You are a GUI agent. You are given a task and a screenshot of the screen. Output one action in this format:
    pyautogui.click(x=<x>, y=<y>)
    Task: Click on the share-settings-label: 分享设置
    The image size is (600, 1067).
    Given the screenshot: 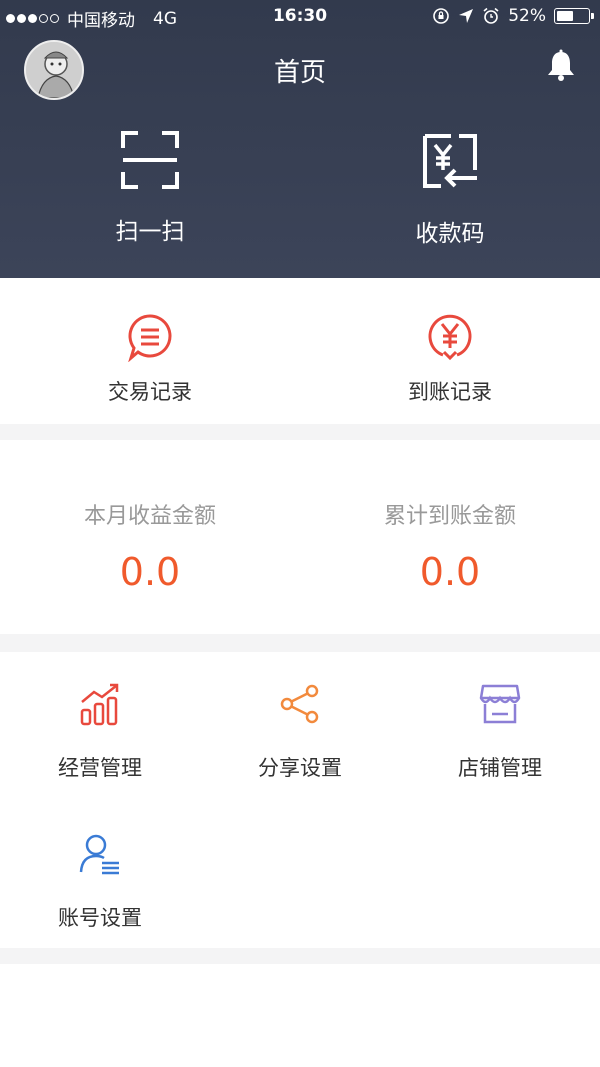 What is the action you would take?
    pyautogui.click(x=300, y=768)
    